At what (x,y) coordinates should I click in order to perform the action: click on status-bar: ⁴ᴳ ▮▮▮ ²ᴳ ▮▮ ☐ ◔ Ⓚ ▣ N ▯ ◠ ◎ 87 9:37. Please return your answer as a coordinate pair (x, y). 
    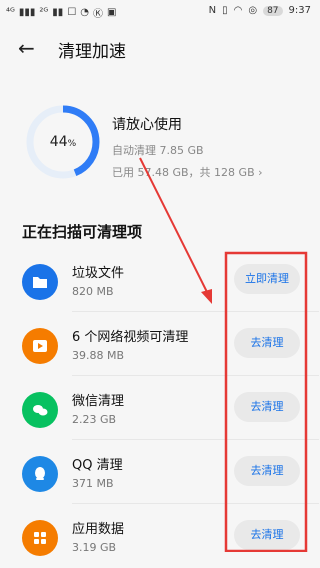
    Looking at the image, I should click on (159, 12).